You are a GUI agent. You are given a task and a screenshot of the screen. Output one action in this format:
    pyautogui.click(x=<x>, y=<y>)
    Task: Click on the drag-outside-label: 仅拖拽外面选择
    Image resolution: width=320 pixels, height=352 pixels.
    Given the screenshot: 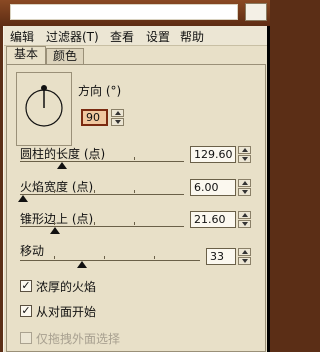 What is the action you would take?
    pyautogui.click(x=78, y=339)
    